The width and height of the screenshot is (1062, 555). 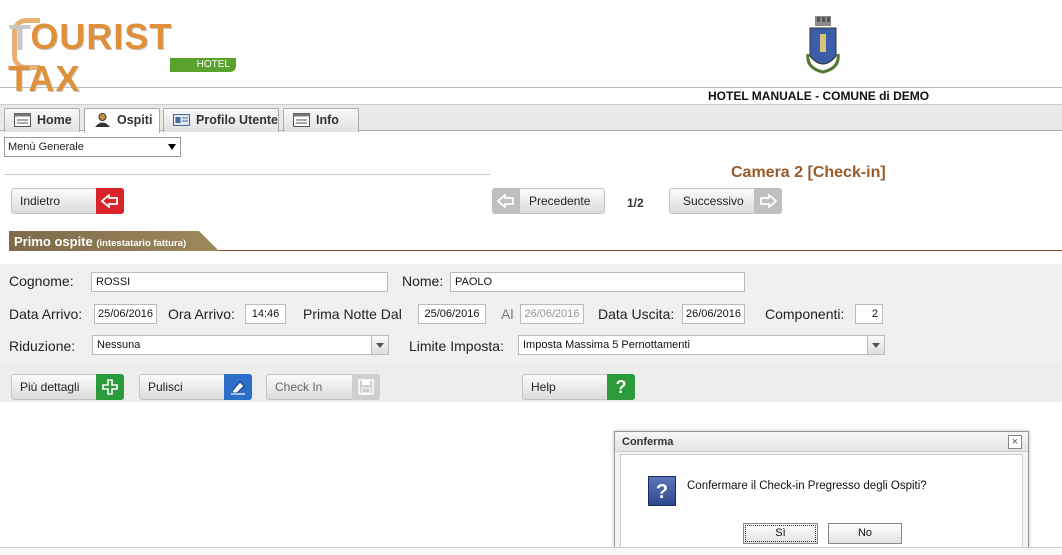 I want to click on help-label: Help, so click(x=543, y=387).